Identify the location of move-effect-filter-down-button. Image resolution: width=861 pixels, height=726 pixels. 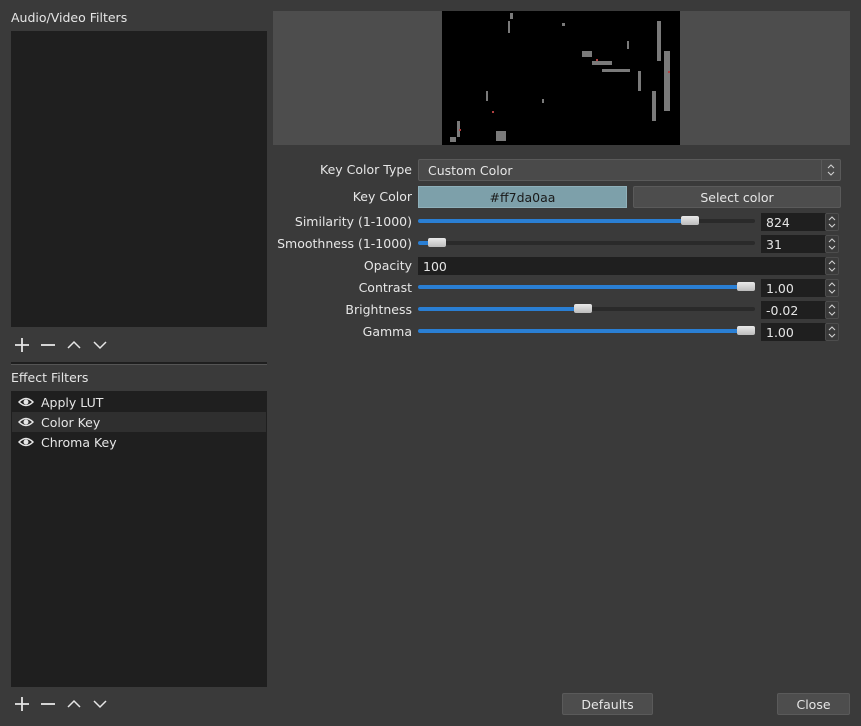
(100, 704).